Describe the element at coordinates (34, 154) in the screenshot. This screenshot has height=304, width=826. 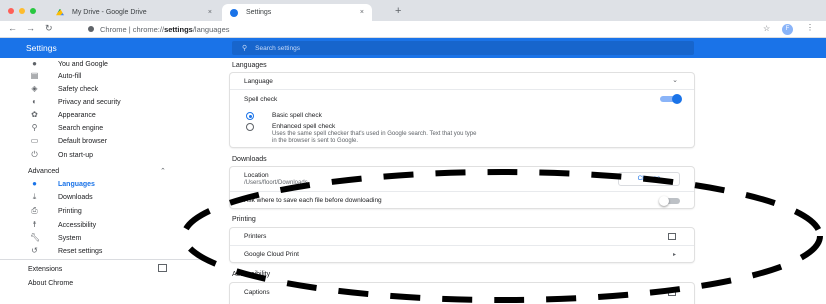
I see `power-icon: ⏻` at that location.